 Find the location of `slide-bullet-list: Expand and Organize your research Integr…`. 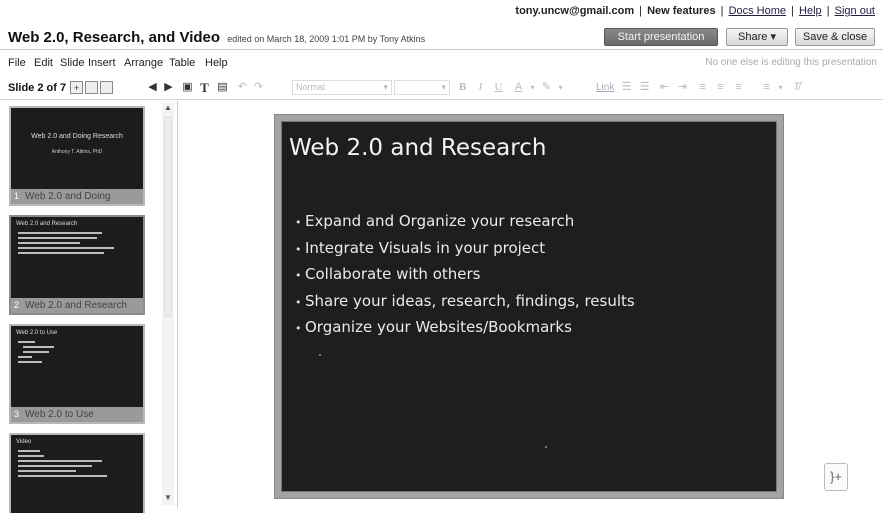

slide-bullet-list: Expand and Organize your research Integr… is located at coordinates (465, 275).